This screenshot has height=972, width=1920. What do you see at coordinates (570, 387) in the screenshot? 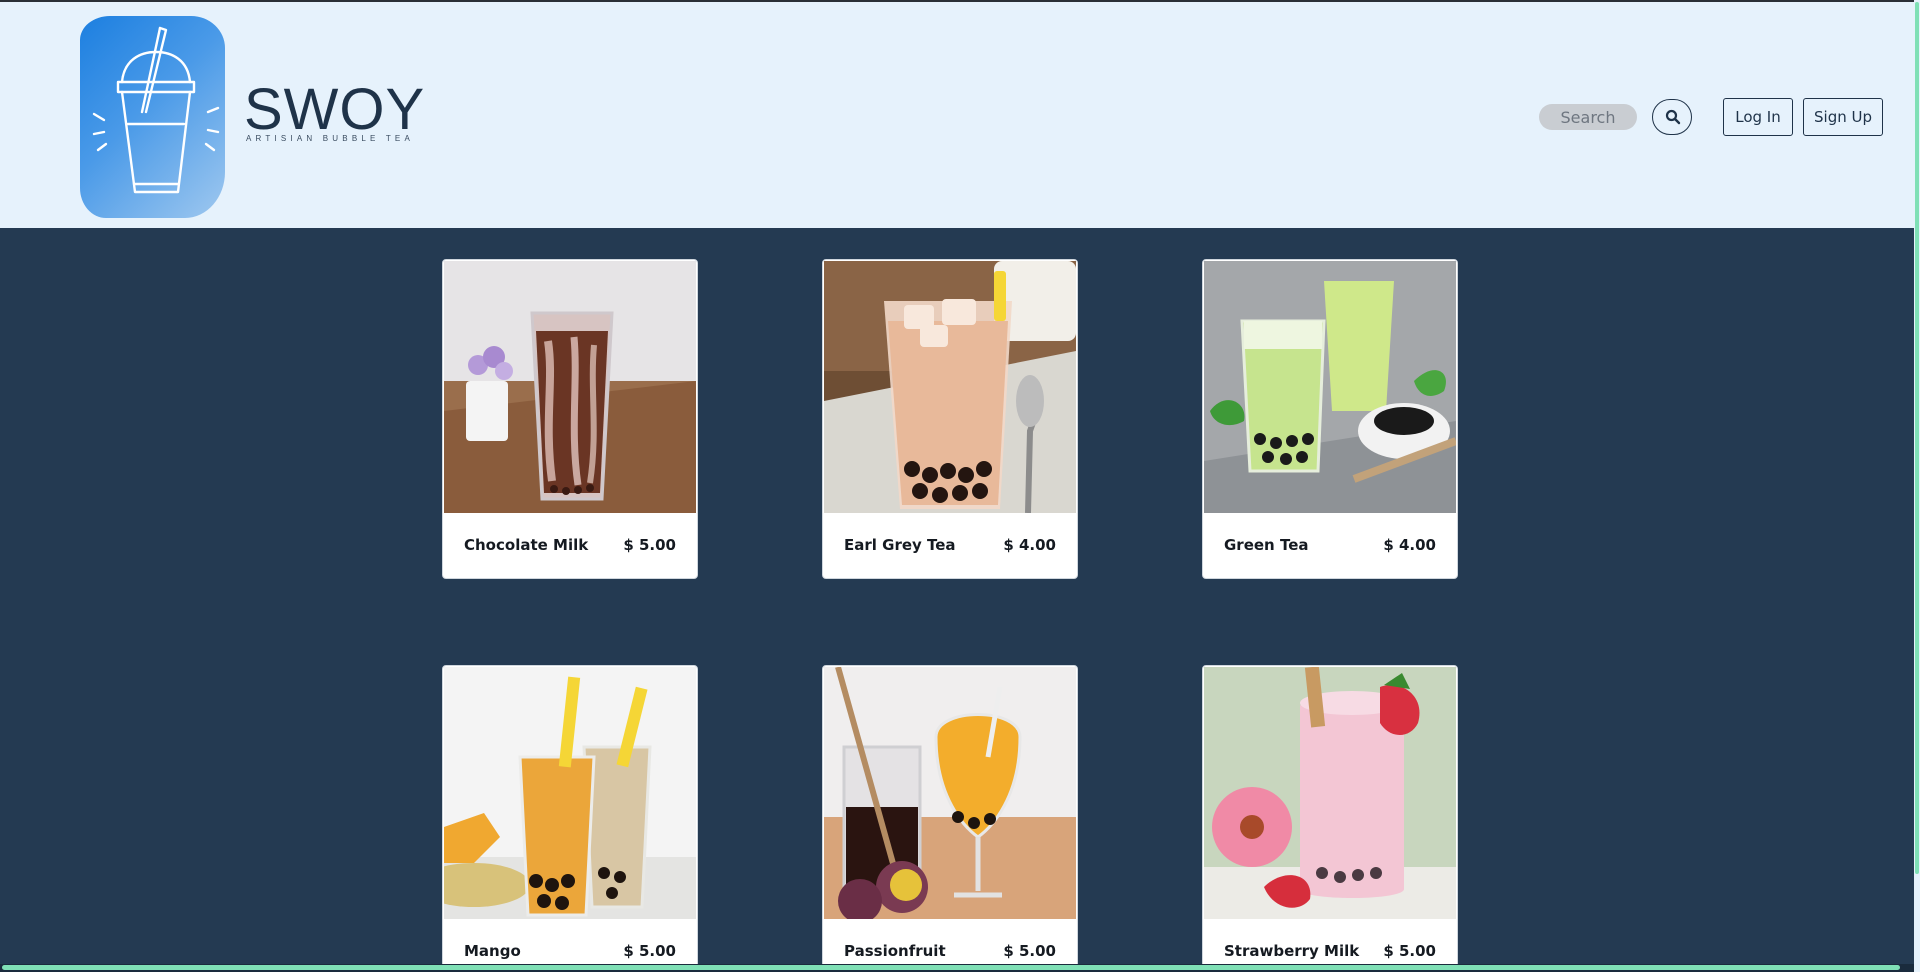
I see `chocolate-milk-photo` at bounding box center [570, 387].